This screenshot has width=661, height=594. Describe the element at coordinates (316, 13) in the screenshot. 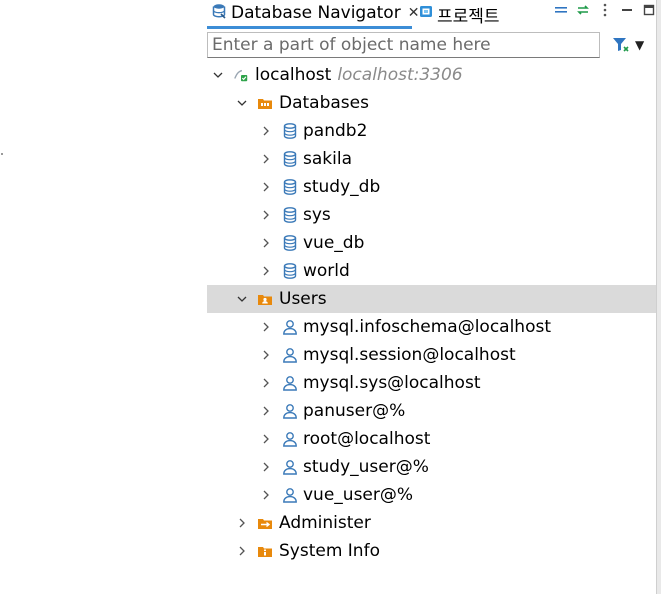

I see `tab-database-navigator-label: Database Navigator` at that location.